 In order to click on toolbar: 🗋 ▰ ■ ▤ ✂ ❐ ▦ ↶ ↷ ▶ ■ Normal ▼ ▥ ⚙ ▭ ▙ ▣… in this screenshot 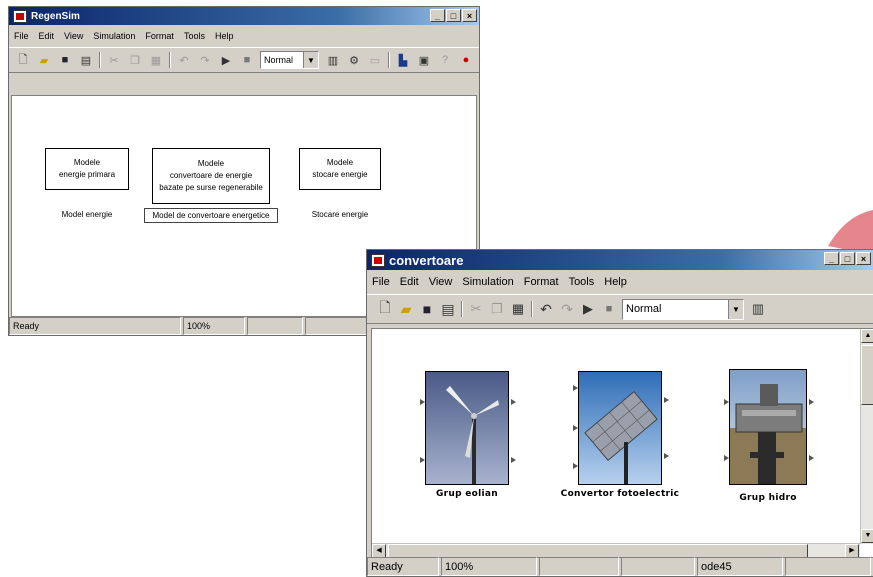, I will do `click(244, 60)`.